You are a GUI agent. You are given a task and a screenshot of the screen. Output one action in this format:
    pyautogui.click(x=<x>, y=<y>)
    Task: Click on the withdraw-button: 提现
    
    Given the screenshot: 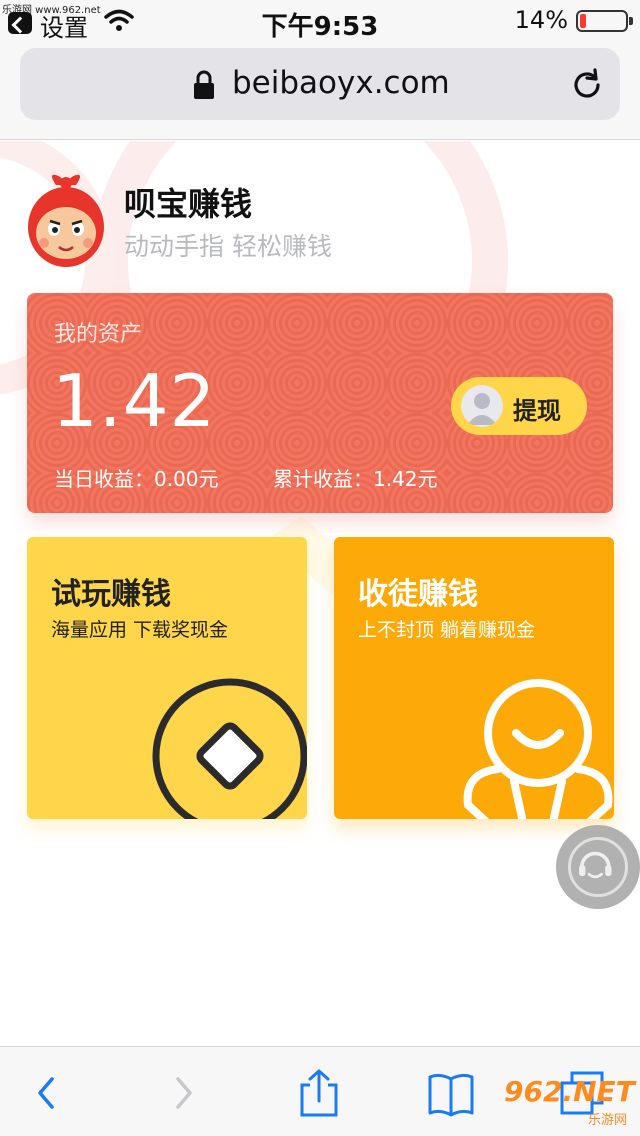 What is the action you would take?
    pyautogui.click(x=519, y=406)
    